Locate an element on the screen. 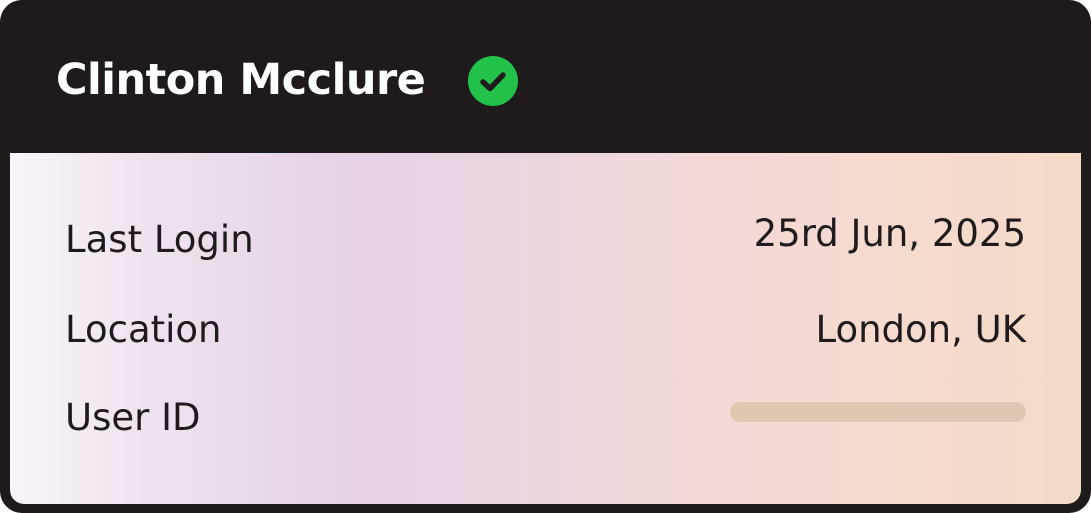 This screenshot has height=513, width=1091. last-login-label: Last Login is located at coordinates (159, 239).